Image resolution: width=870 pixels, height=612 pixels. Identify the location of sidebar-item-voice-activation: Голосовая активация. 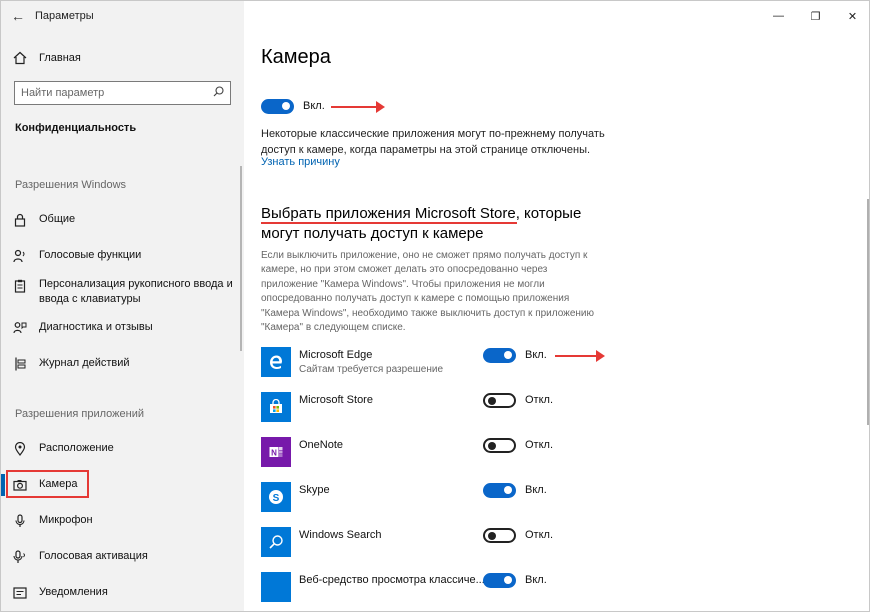
(121, 556).